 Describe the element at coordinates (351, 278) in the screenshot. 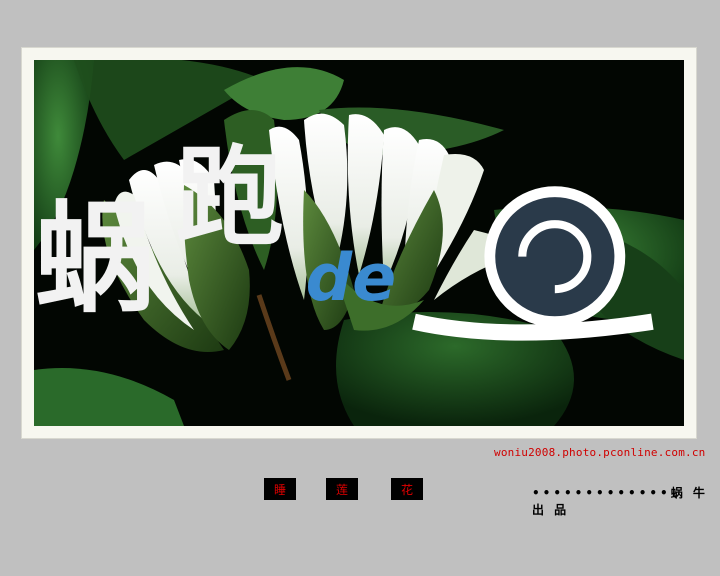

I see `svg-text: de` at that location.